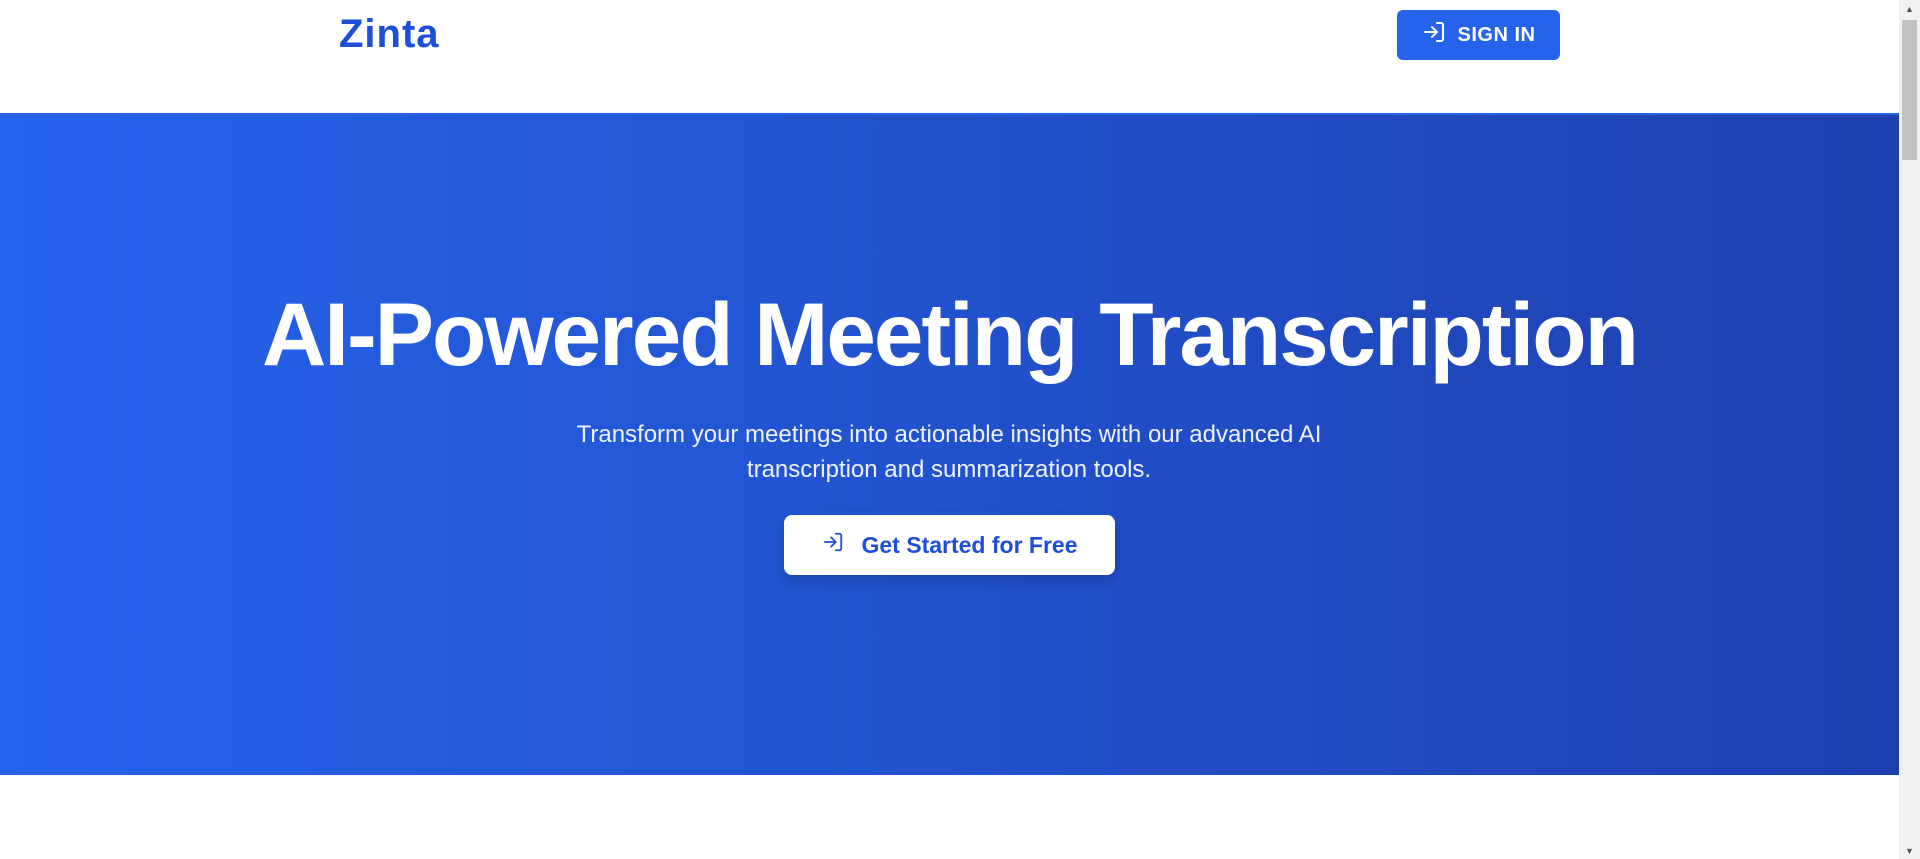 Image resolution: width=1920 pixels, height=859 pixels. Describe the element at coordinates (389, 34) in the screenshot. I see `logo: Zinta` at that location.